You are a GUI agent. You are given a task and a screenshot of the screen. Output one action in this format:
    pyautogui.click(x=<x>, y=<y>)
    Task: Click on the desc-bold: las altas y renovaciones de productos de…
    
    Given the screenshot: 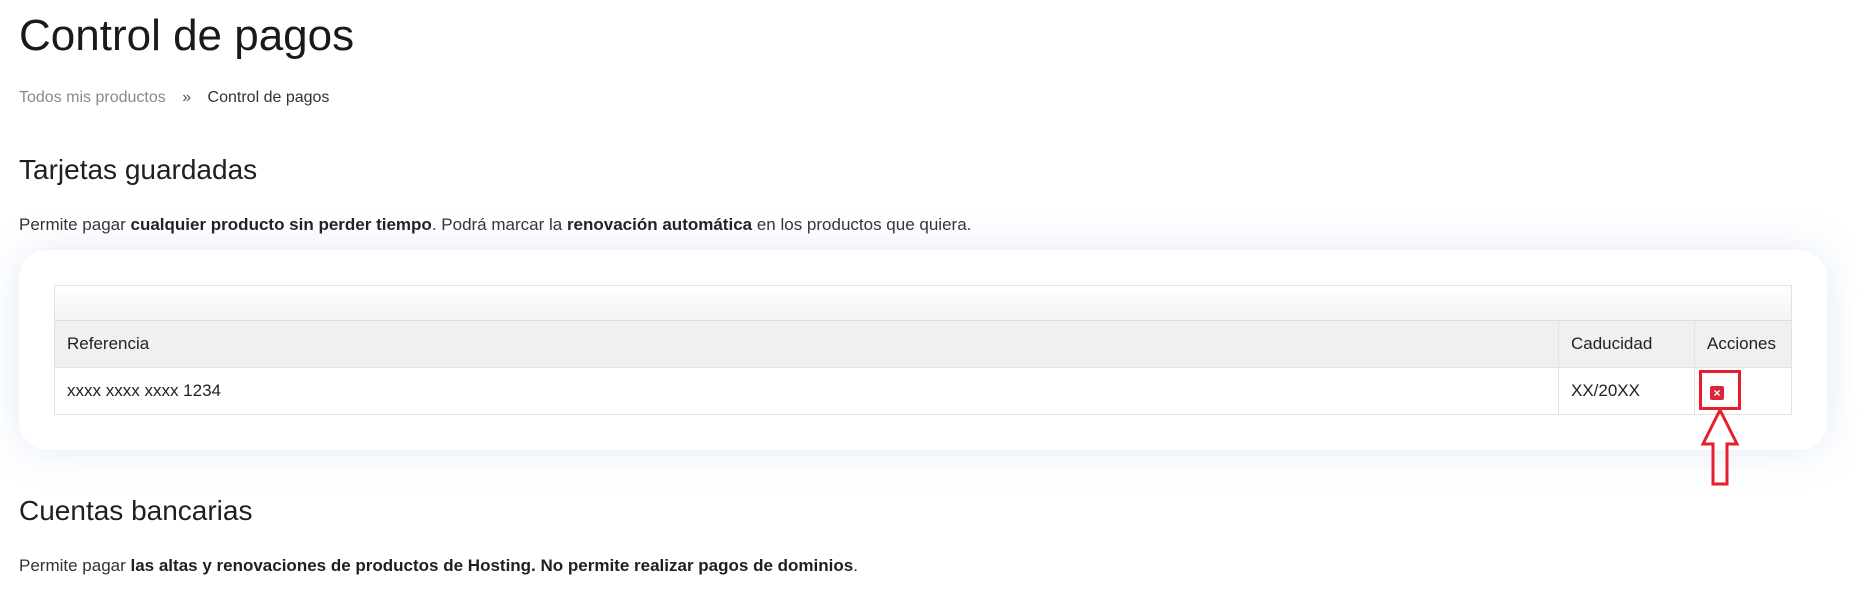 What is the action you would take?
    pyautogui.click(x=492, y=565)
    